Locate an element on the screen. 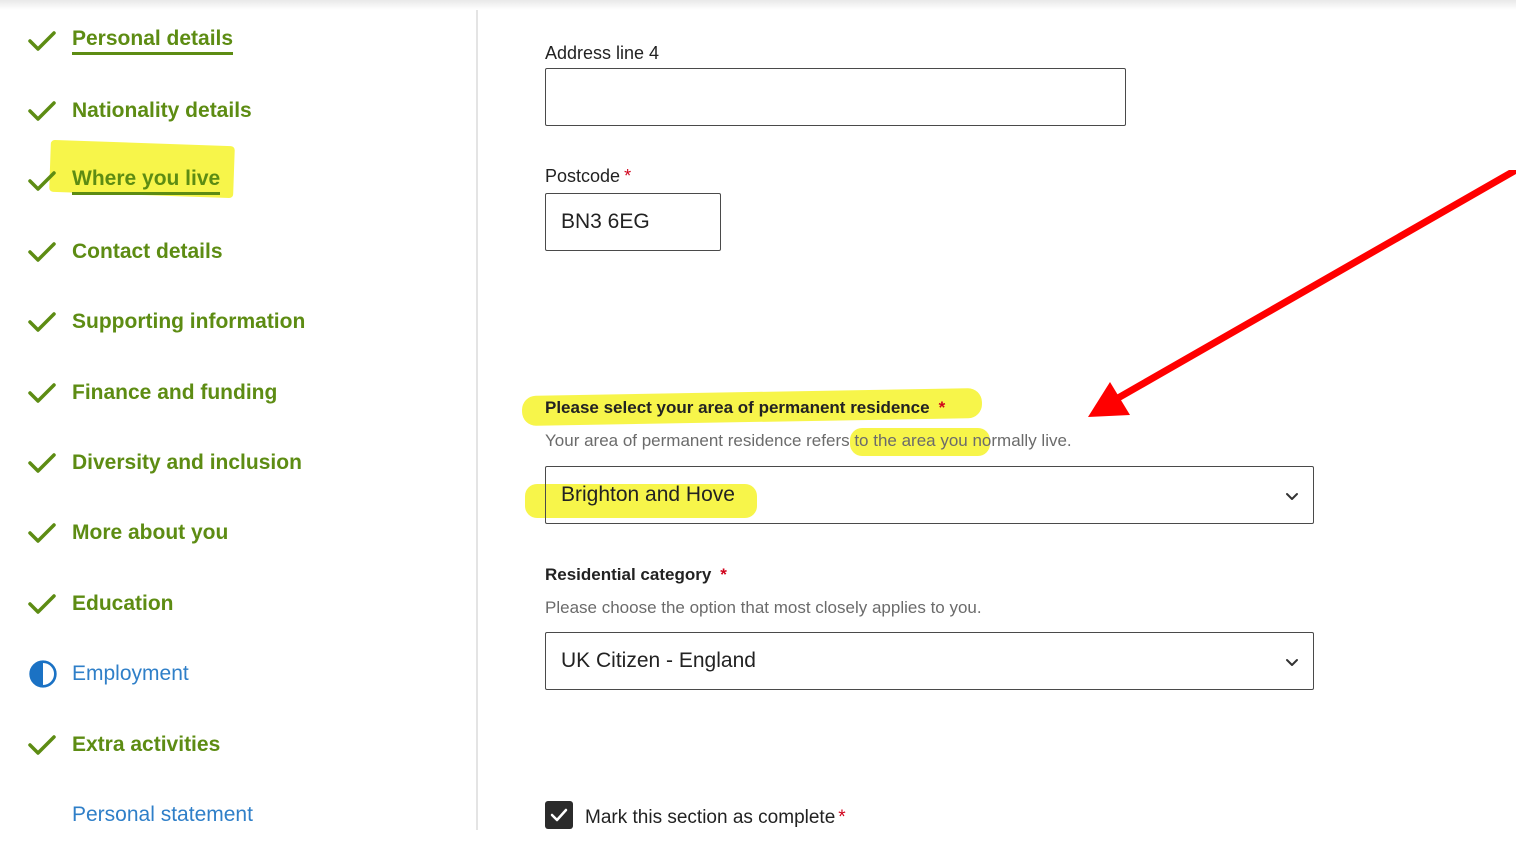  residential-category-label-text: Residential category is located at coordinates (628, 574).